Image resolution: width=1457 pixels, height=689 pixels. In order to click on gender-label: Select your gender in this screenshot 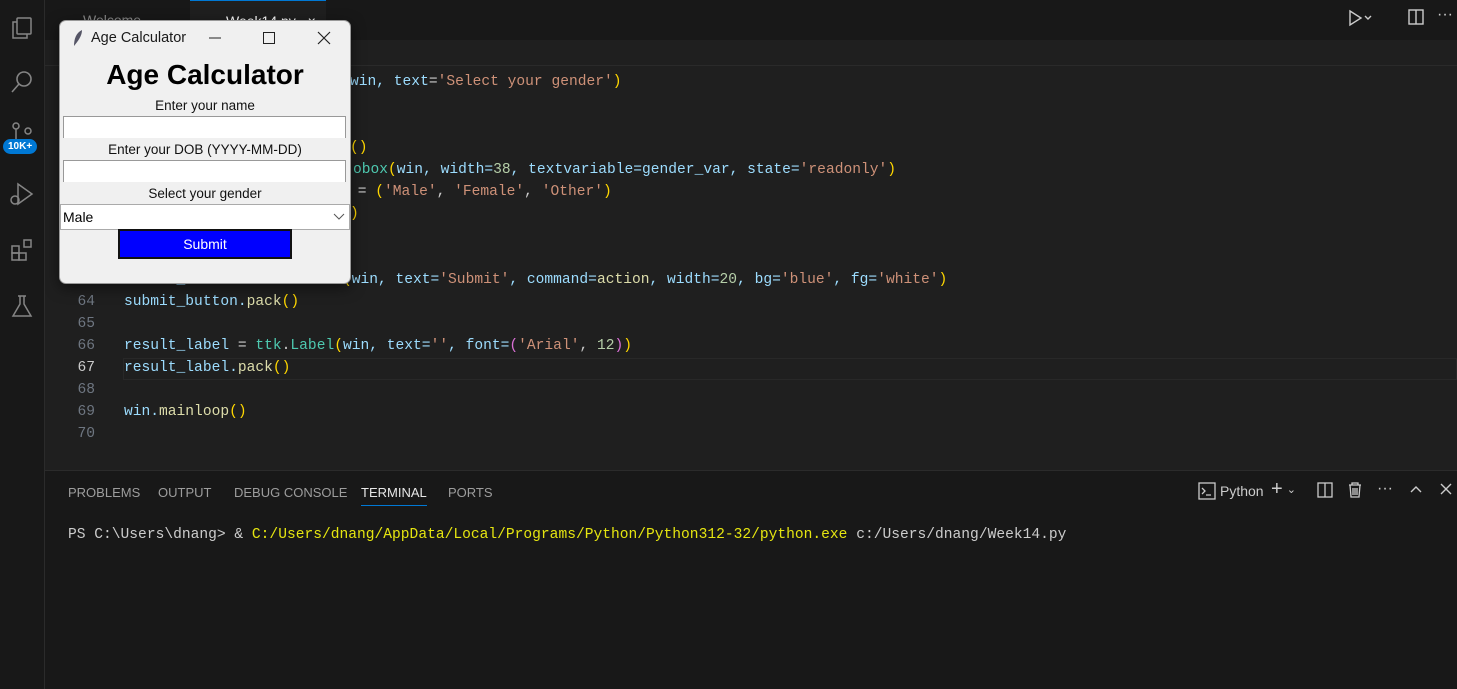, I will do `click(205, 193)`.